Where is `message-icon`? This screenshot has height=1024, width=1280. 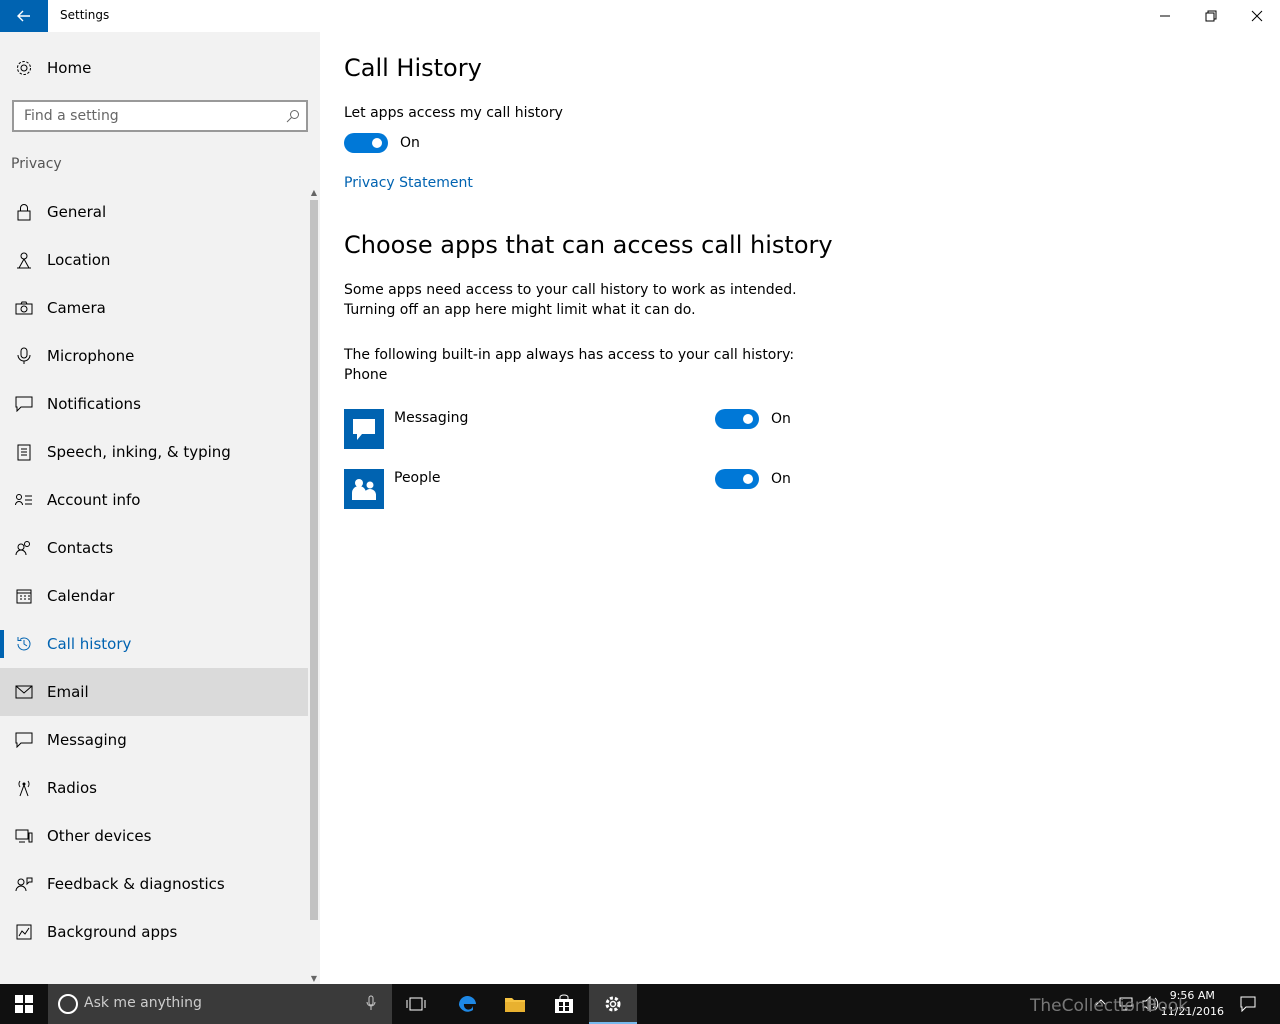
message-icon is located at coordinates (24, 740).